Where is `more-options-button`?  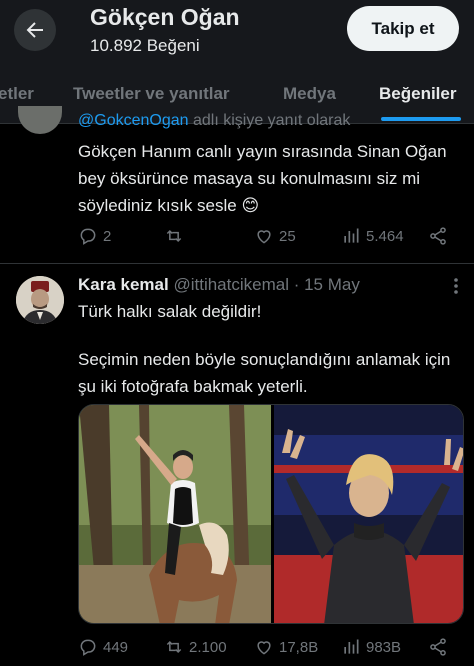 more-options-button is located at coordinates (456, 286).